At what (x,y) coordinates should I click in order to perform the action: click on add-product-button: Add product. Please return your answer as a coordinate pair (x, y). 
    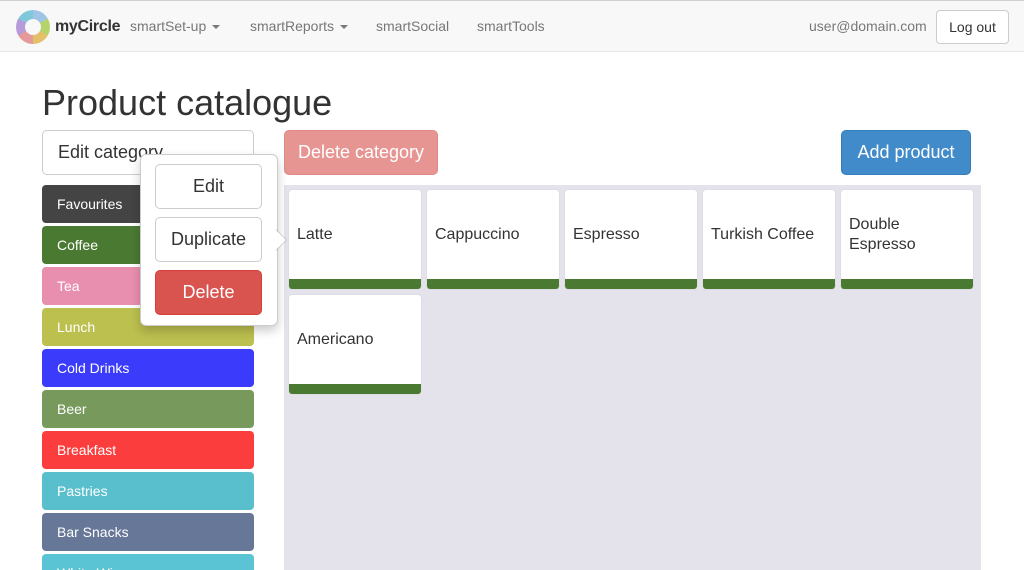
    Looking at the image, I should click on (906, 152).